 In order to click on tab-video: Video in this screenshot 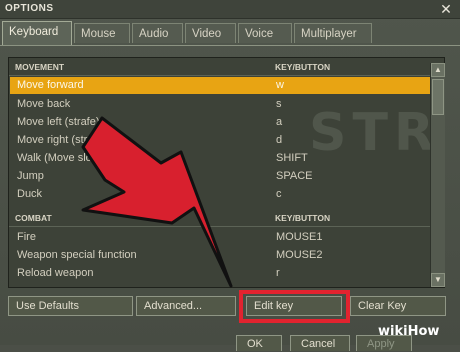, I will do `click(210, 33)`.